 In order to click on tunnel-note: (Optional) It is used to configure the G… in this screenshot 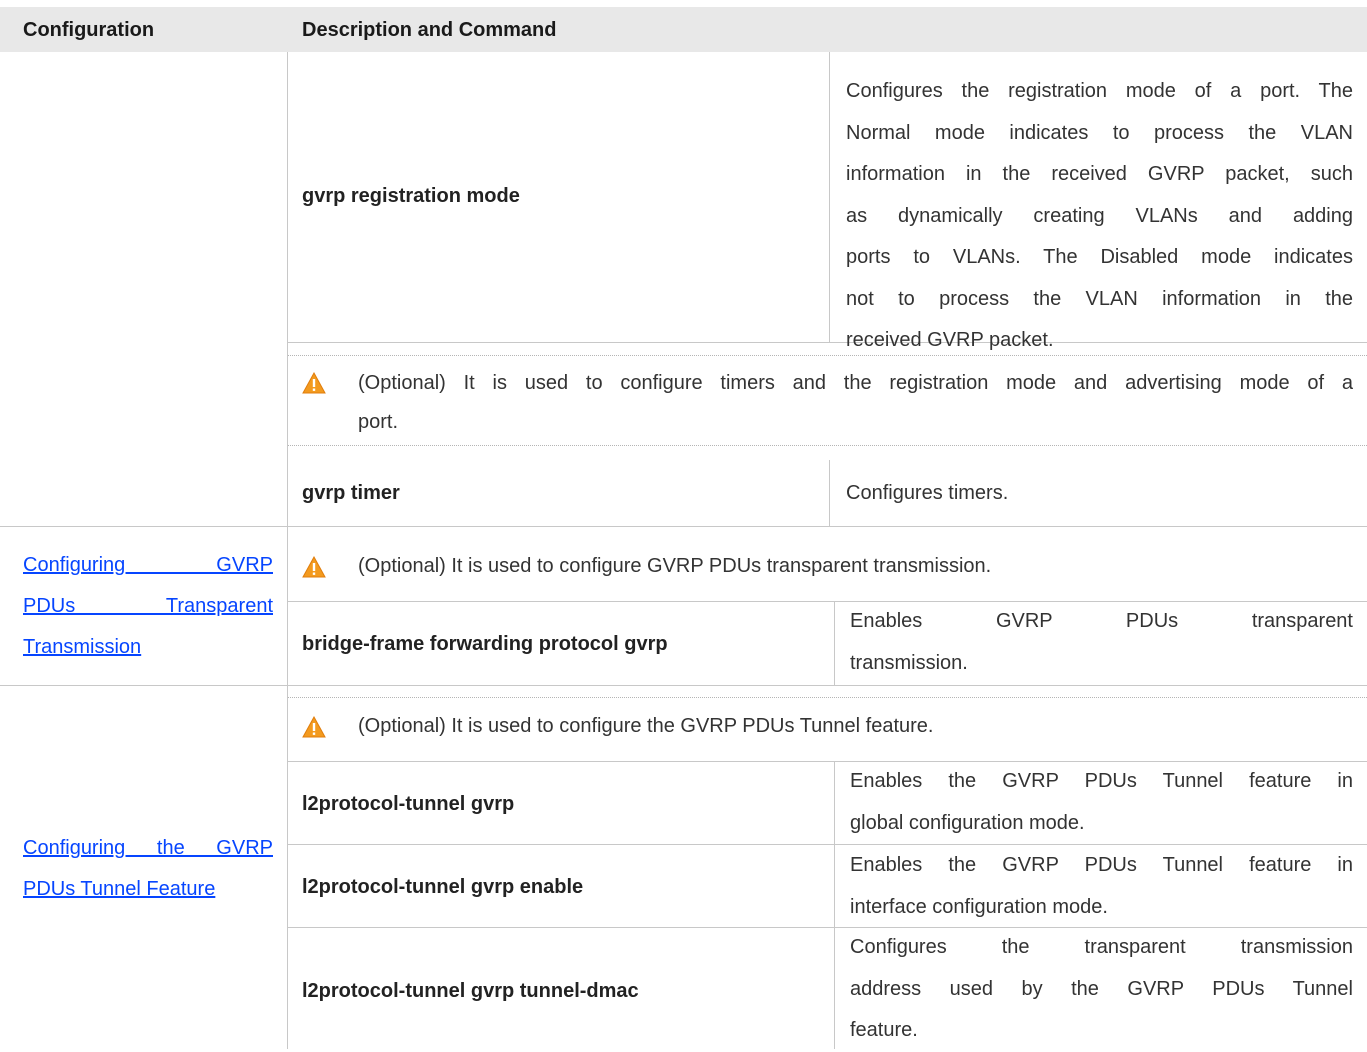, I will do `click(646, 726)`.